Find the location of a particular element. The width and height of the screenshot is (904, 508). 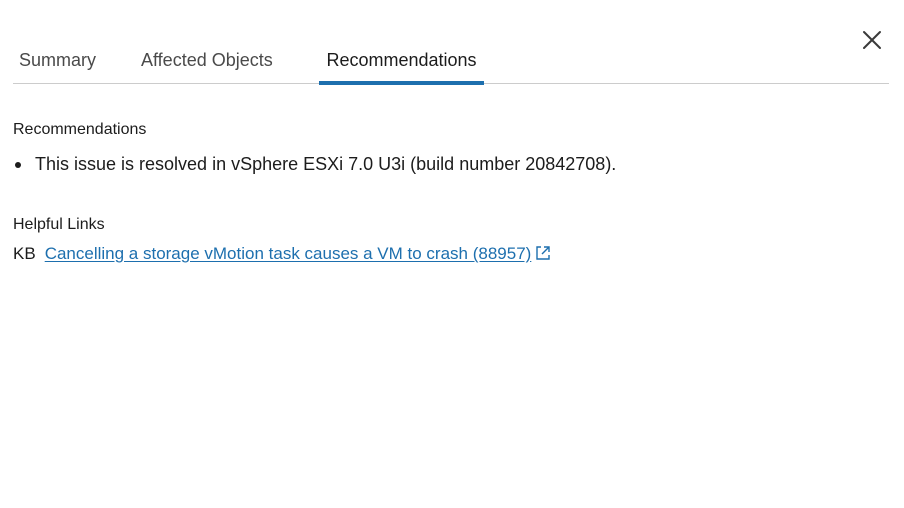

recommendations-heading: Recommendations is located at coordinates (80, 129).